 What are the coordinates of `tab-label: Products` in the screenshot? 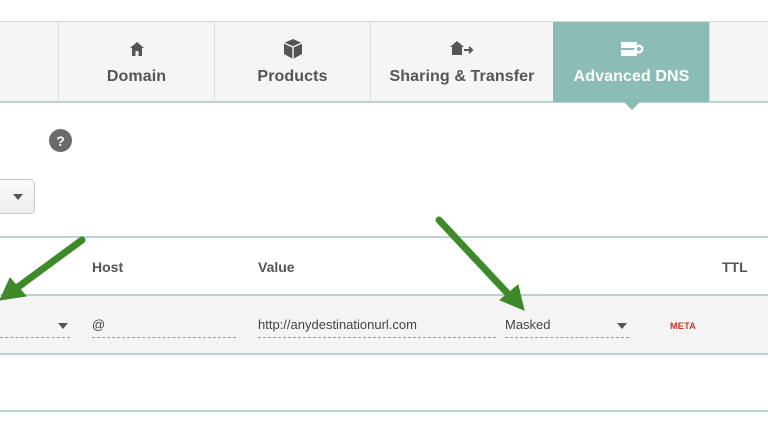 It's located at (292, 76).